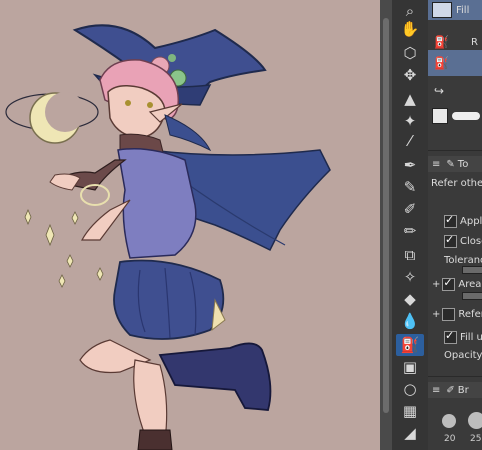 The width and height of the screenshot is (482, 450). Describe the element at coordinates (449, 283) in the screenshot. I see `area-checkbox` at that location.